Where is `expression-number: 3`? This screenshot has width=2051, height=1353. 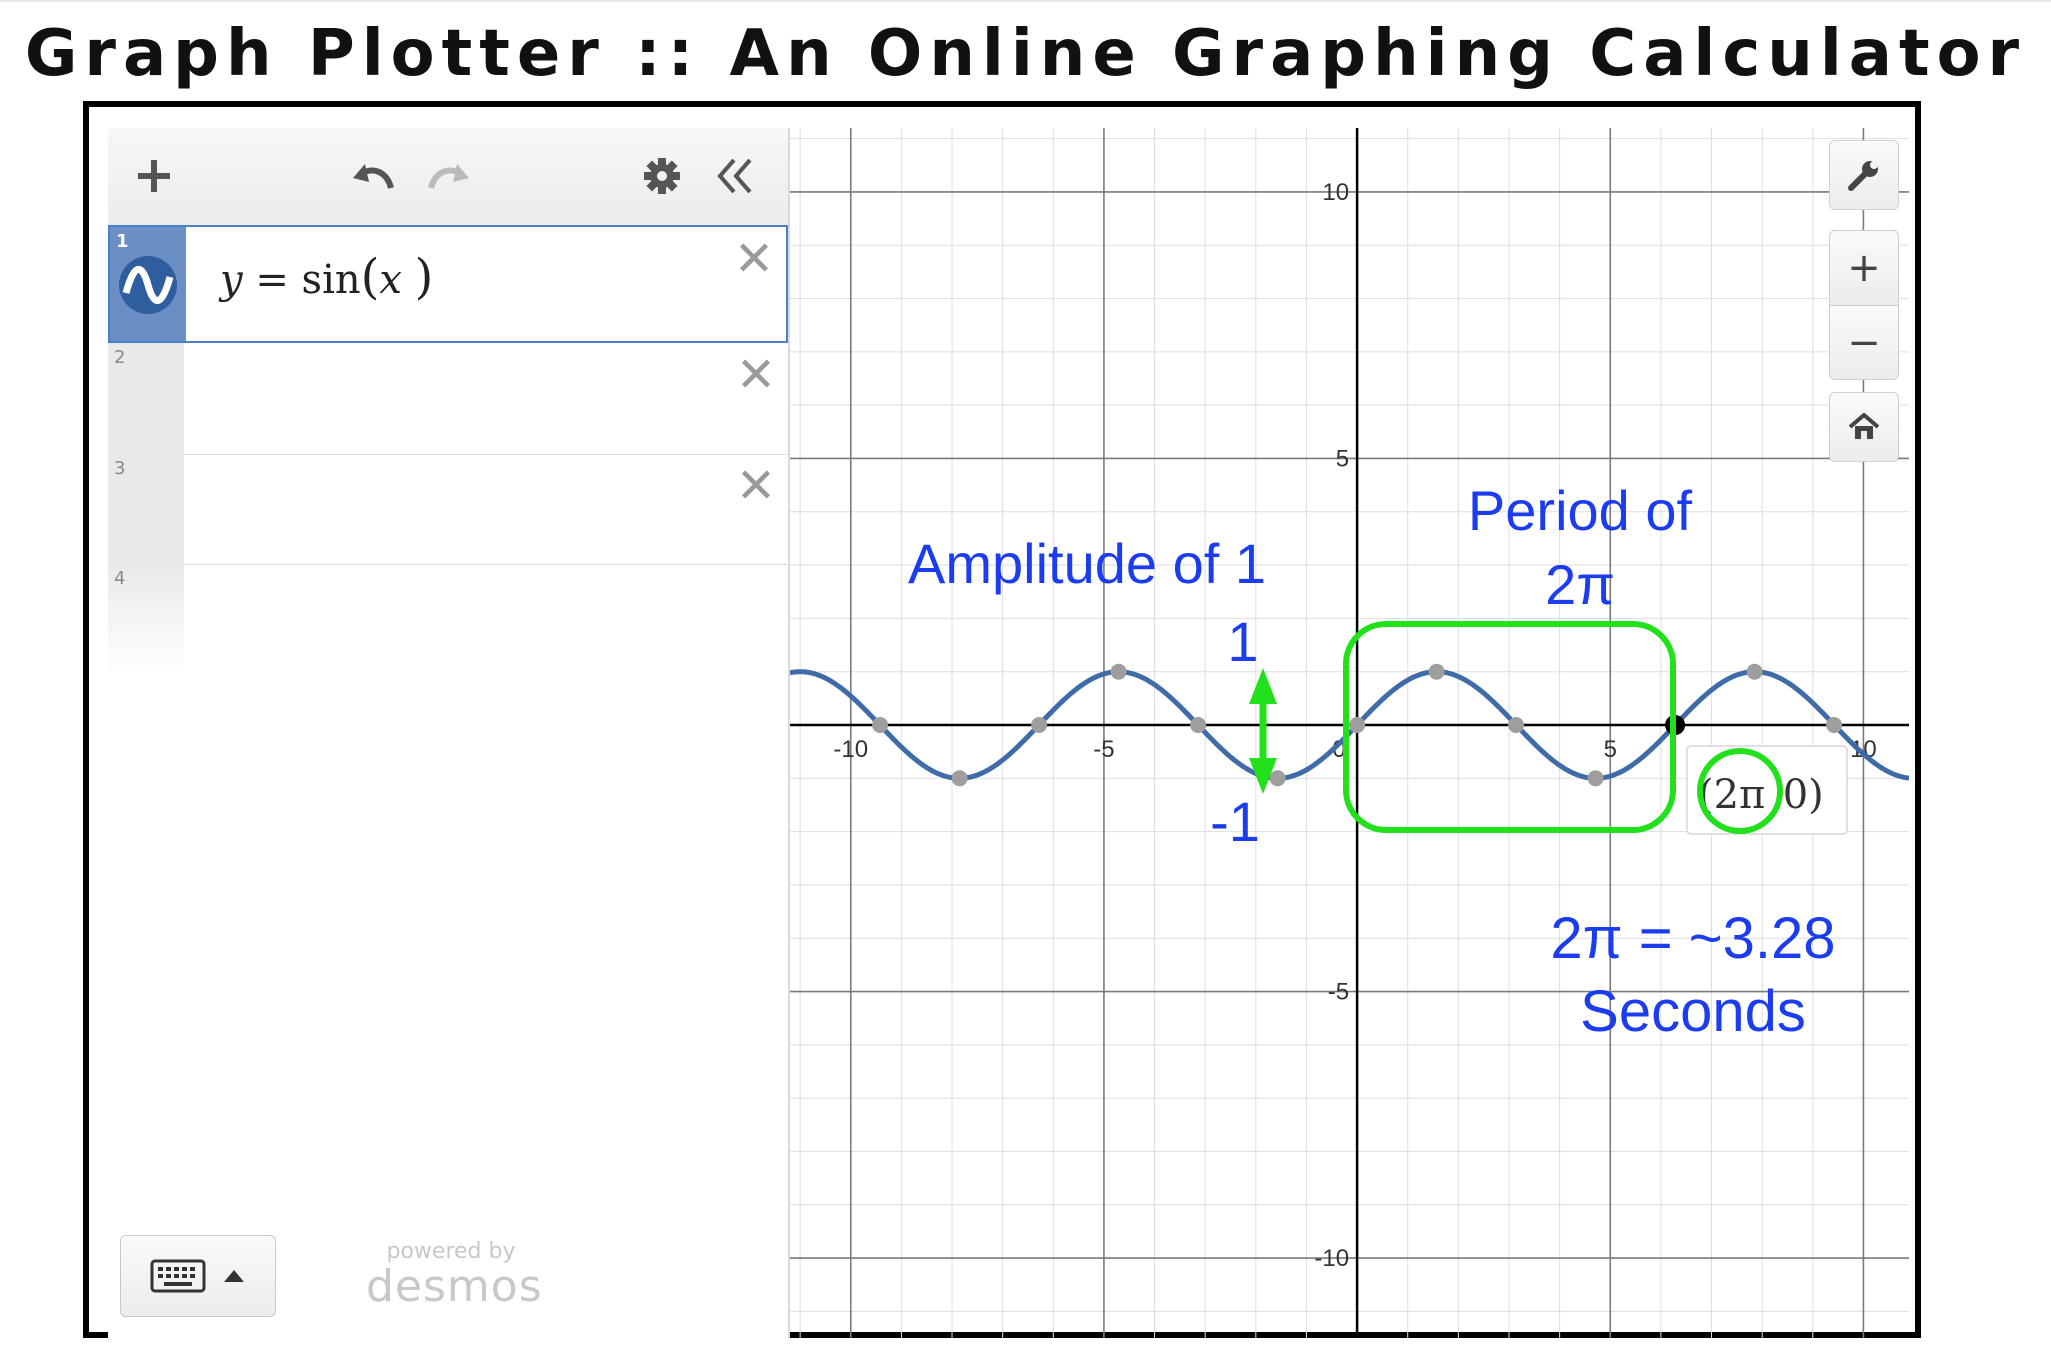 expression-number: 3 is located at coordinates (120, 468).